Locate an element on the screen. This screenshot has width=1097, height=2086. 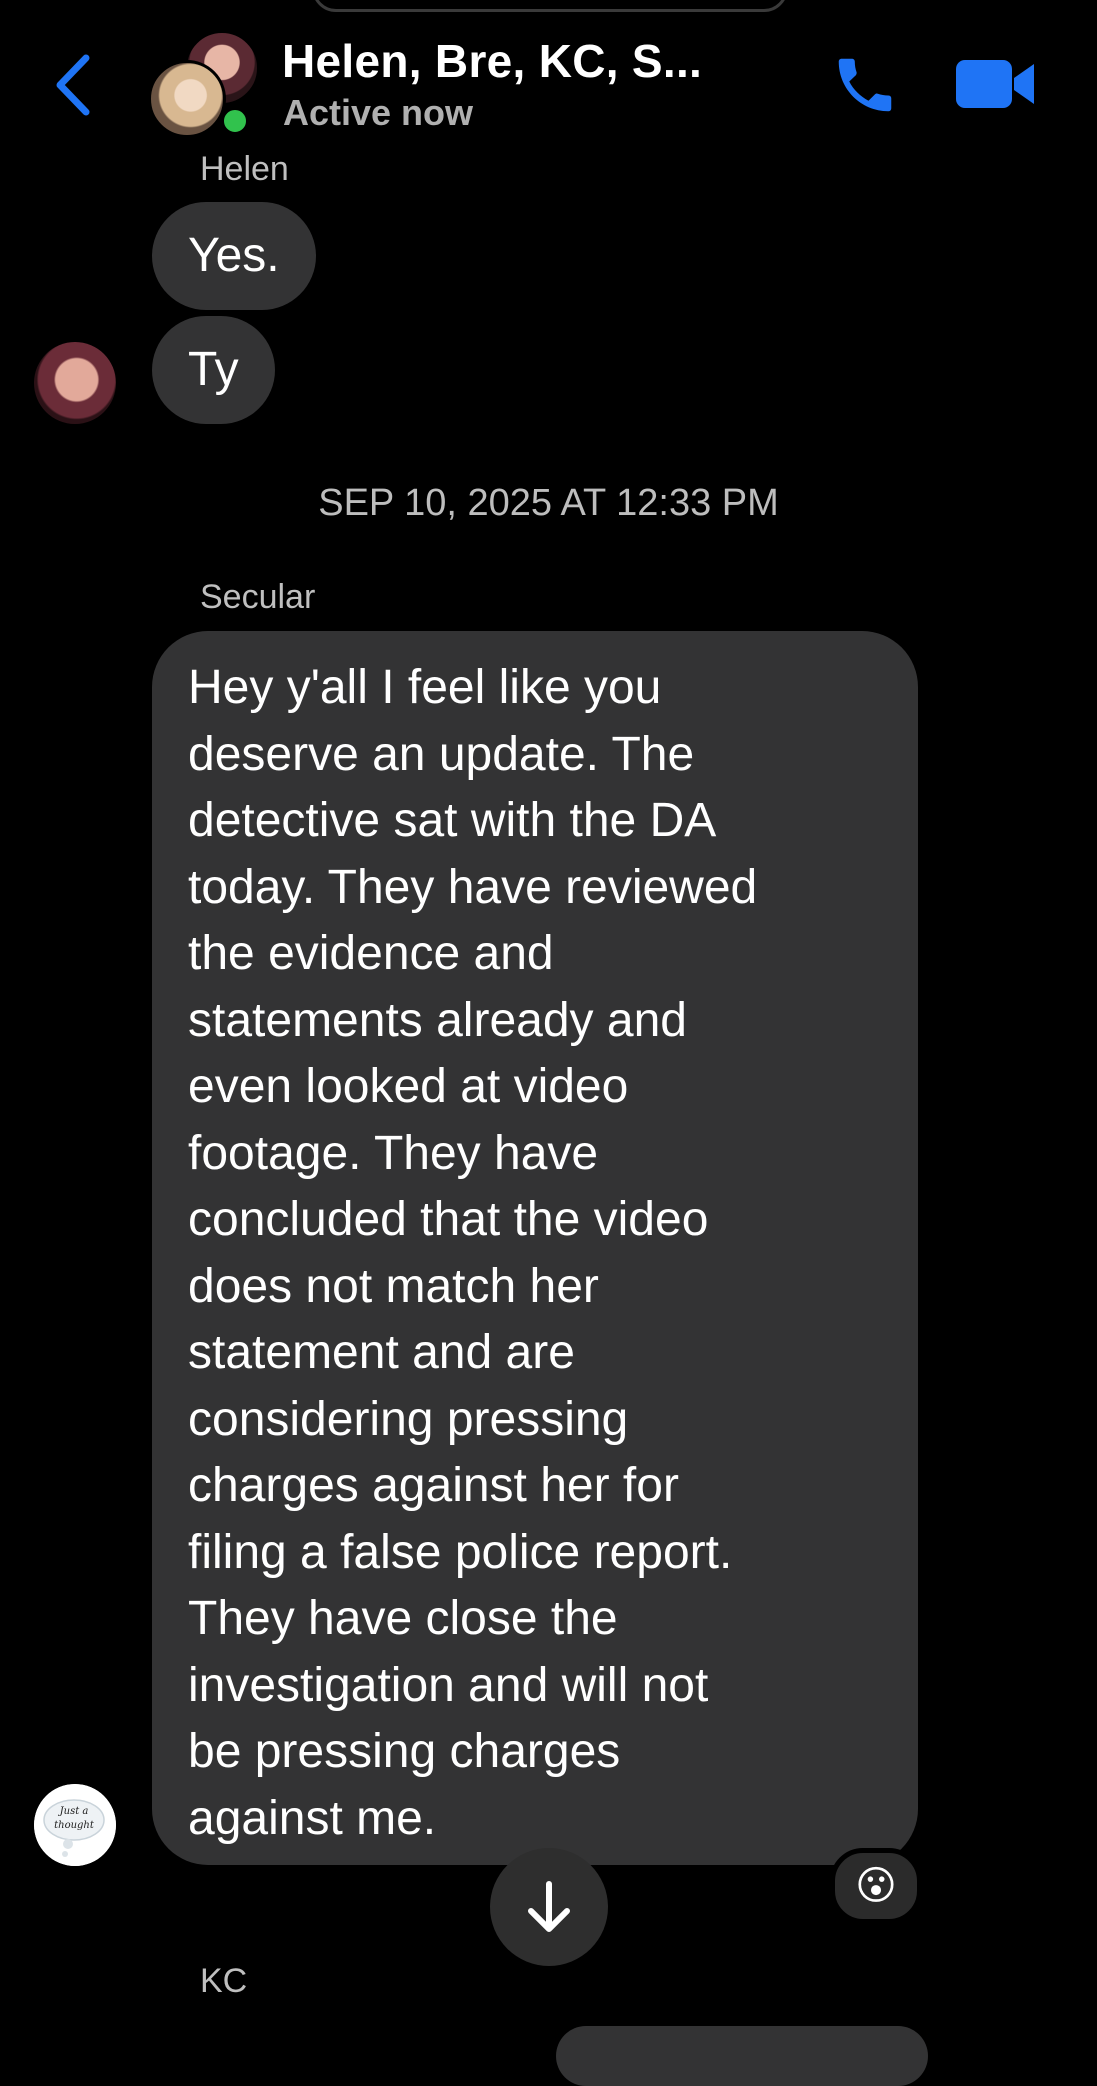
text-line: charges against her for is located at coordinates (433, 1485).